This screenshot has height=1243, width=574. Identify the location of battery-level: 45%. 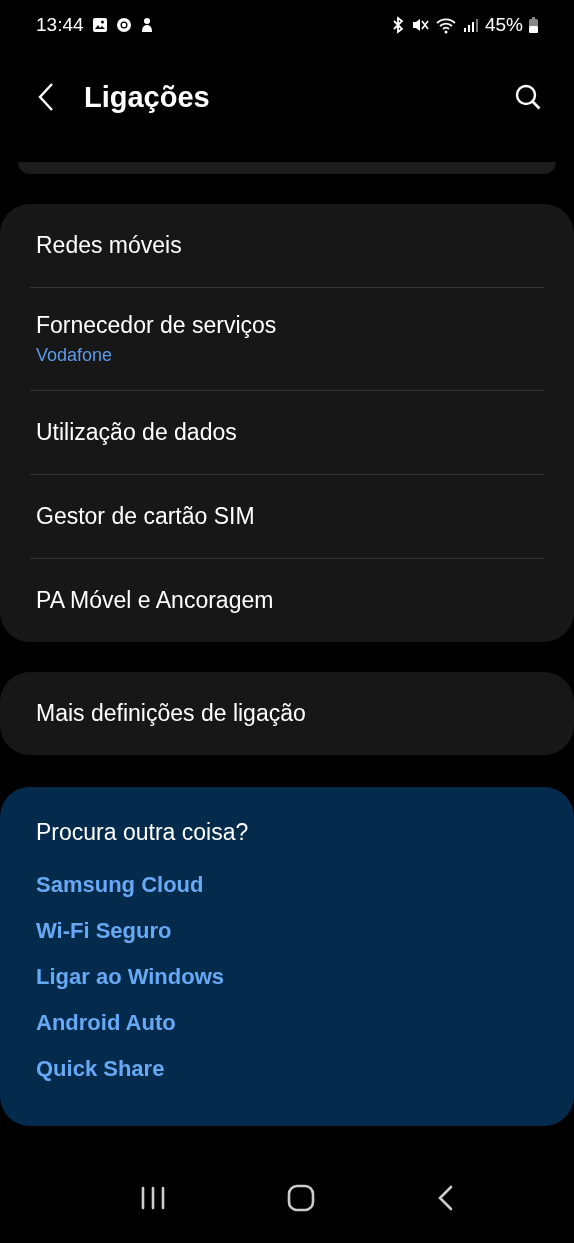
(503, 25).